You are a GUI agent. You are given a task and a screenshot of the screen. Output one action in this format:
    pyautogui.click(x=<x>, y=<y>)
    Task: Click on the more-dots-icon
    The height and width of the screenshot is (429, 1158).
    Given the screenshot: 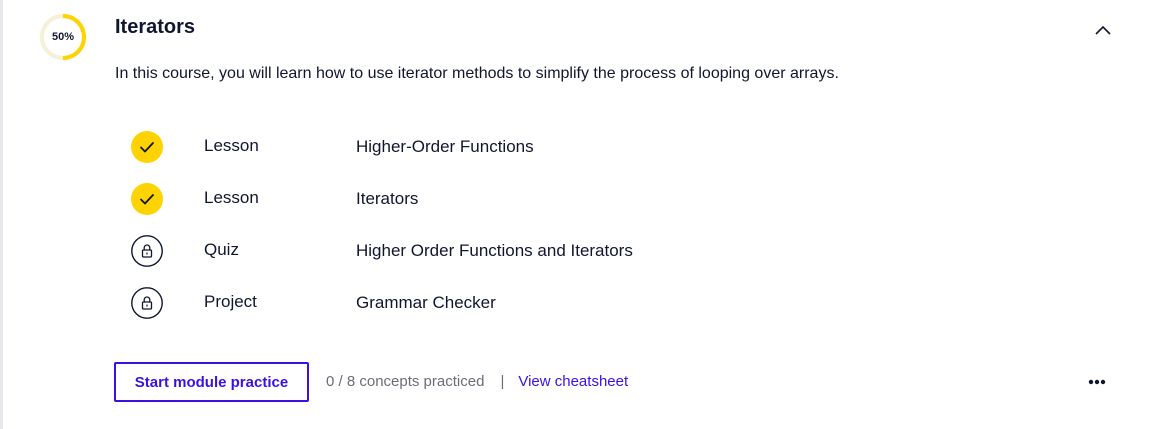 What is the action you would take?
    pyautogui.click(x=1097, y=382)
    